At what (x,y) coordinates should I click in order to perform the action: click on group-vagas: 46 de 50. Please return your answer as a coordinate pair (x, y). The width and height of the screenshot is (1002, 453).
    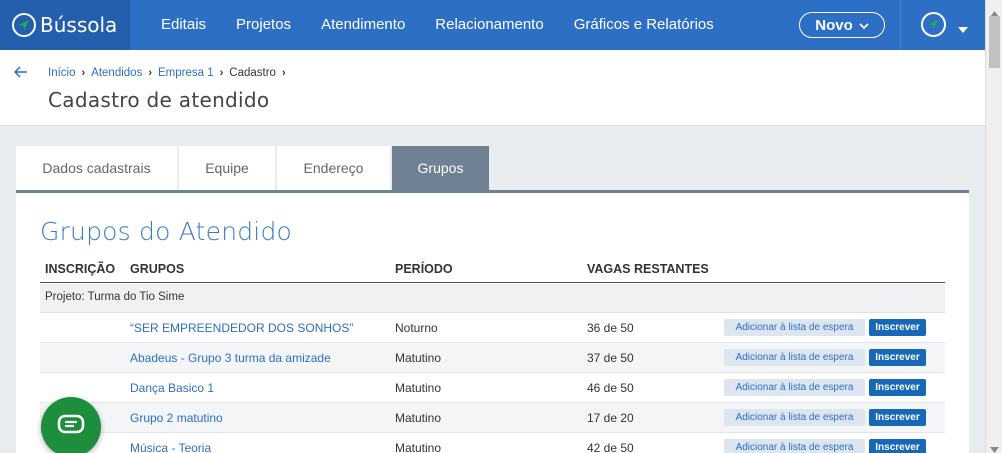
    Looking at the image, I should click on (610, 388).